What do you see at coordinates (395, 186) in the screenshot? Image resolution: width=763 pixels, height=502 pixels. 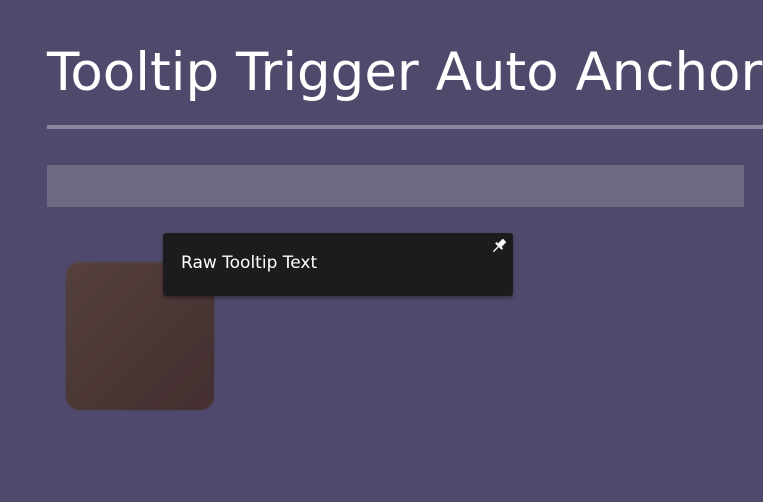 I see `header-bar` at bounding box center [395, 186].